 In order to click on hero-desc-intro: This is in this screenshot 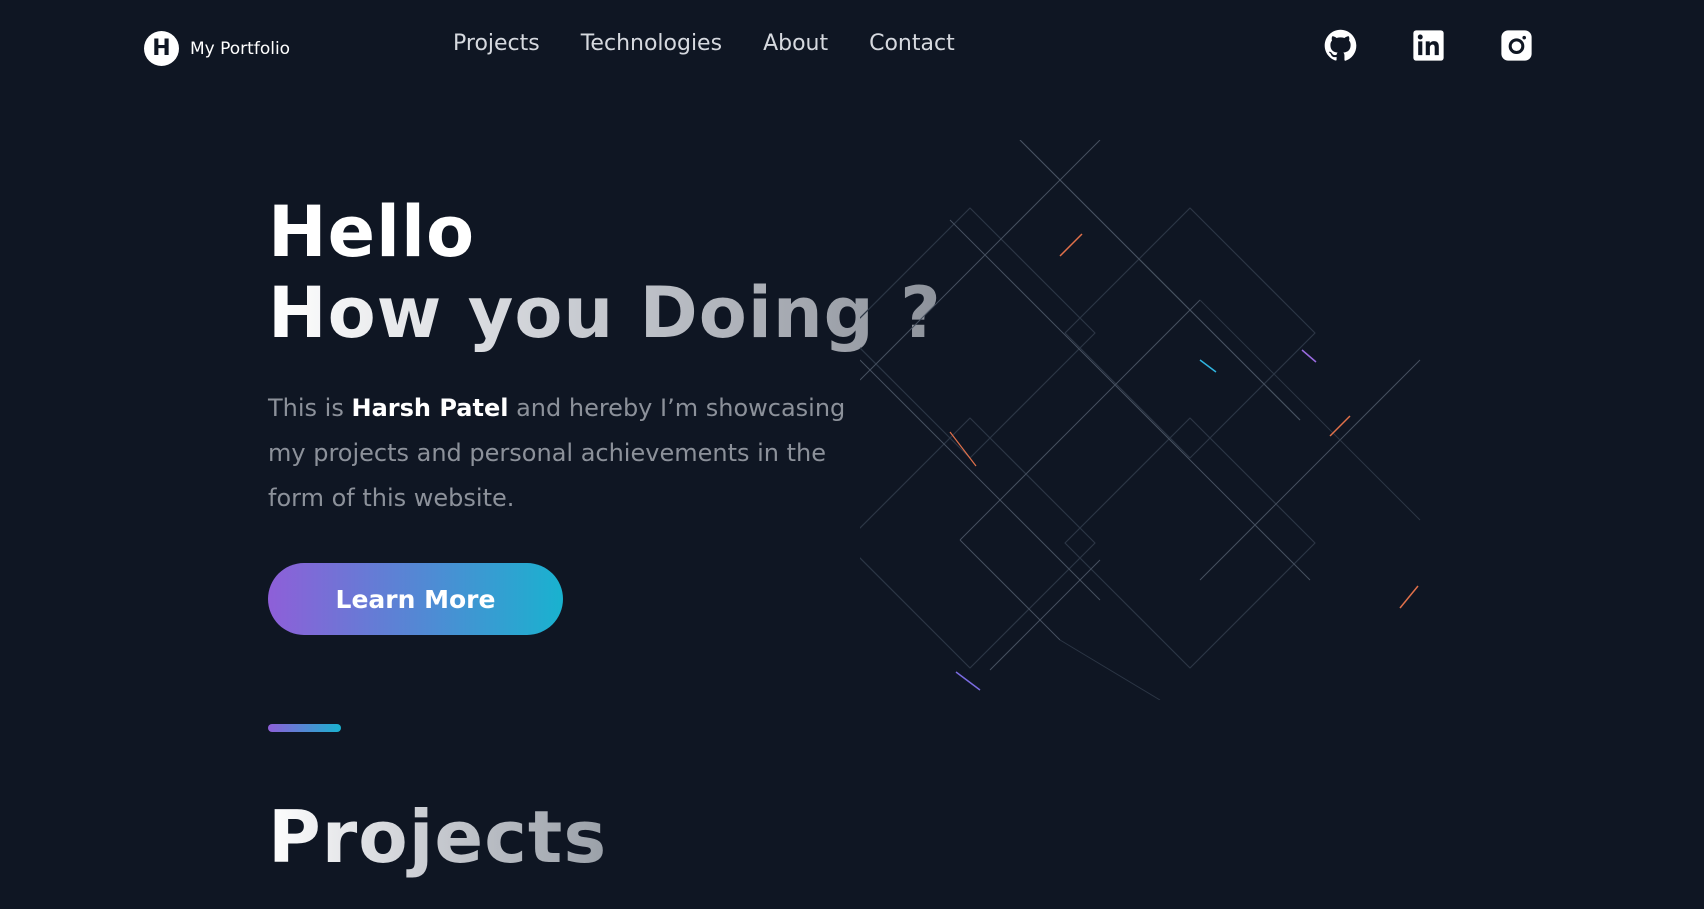, I will do `click(310, 408)`.